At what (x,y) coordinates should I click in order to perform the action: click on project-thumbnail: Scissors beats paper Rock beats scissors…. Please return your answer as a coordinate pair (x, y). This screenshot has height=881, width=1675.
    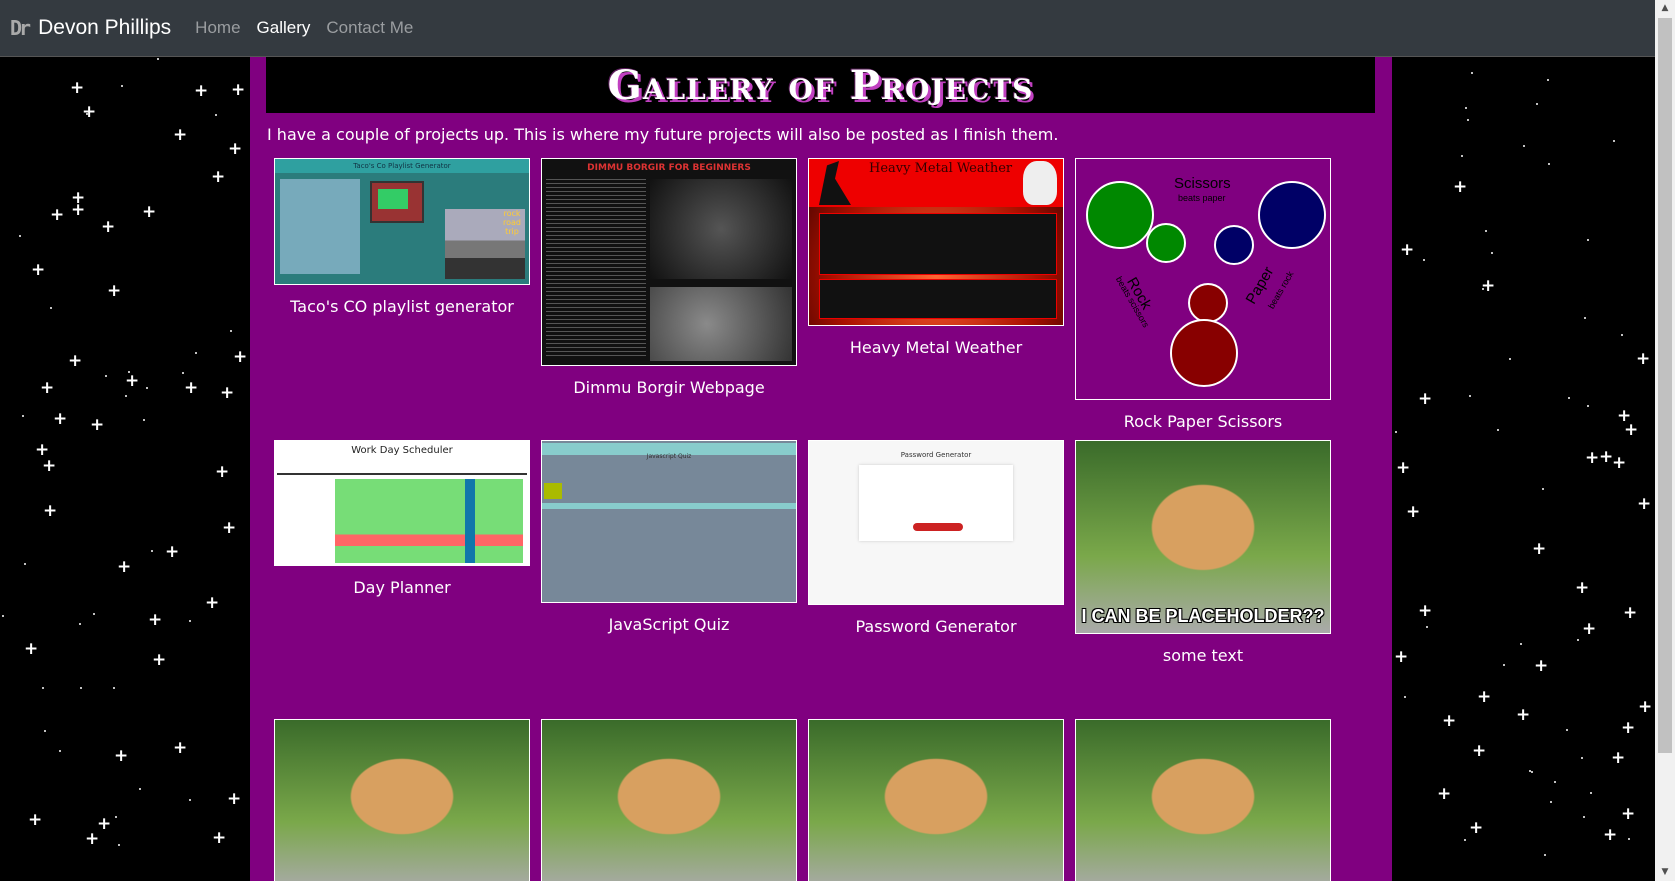
    Looking at the image, I should click on (1203, 279).